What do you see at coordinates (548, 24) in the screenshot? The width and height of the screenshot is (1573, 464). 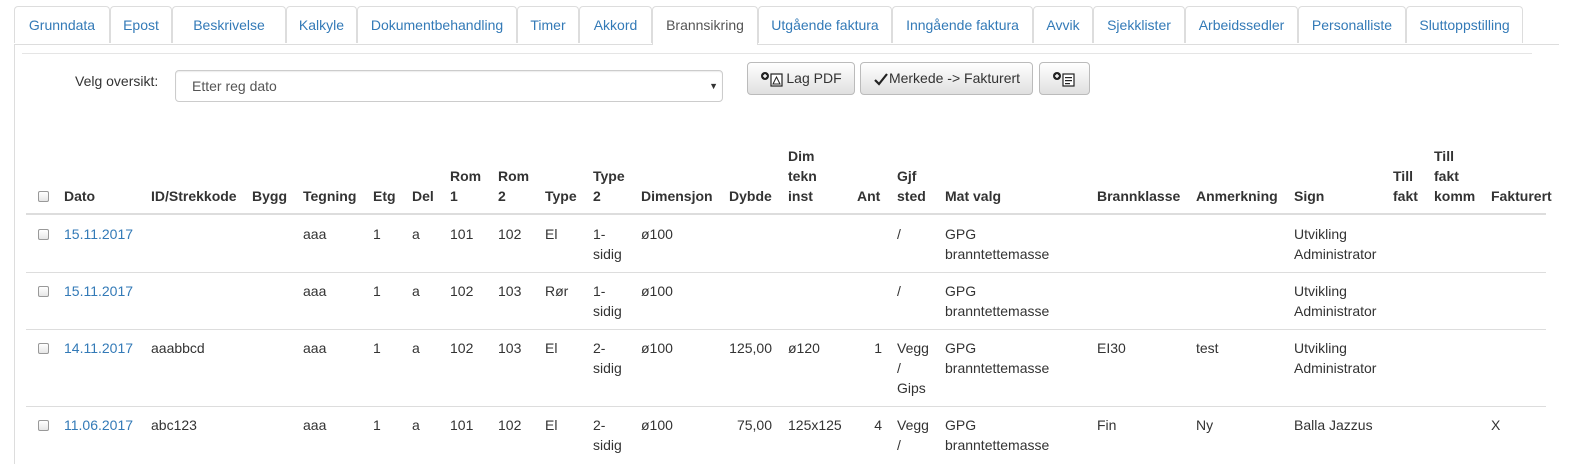 I see `tab-timer: Timer` at bounding box center [548, 24].